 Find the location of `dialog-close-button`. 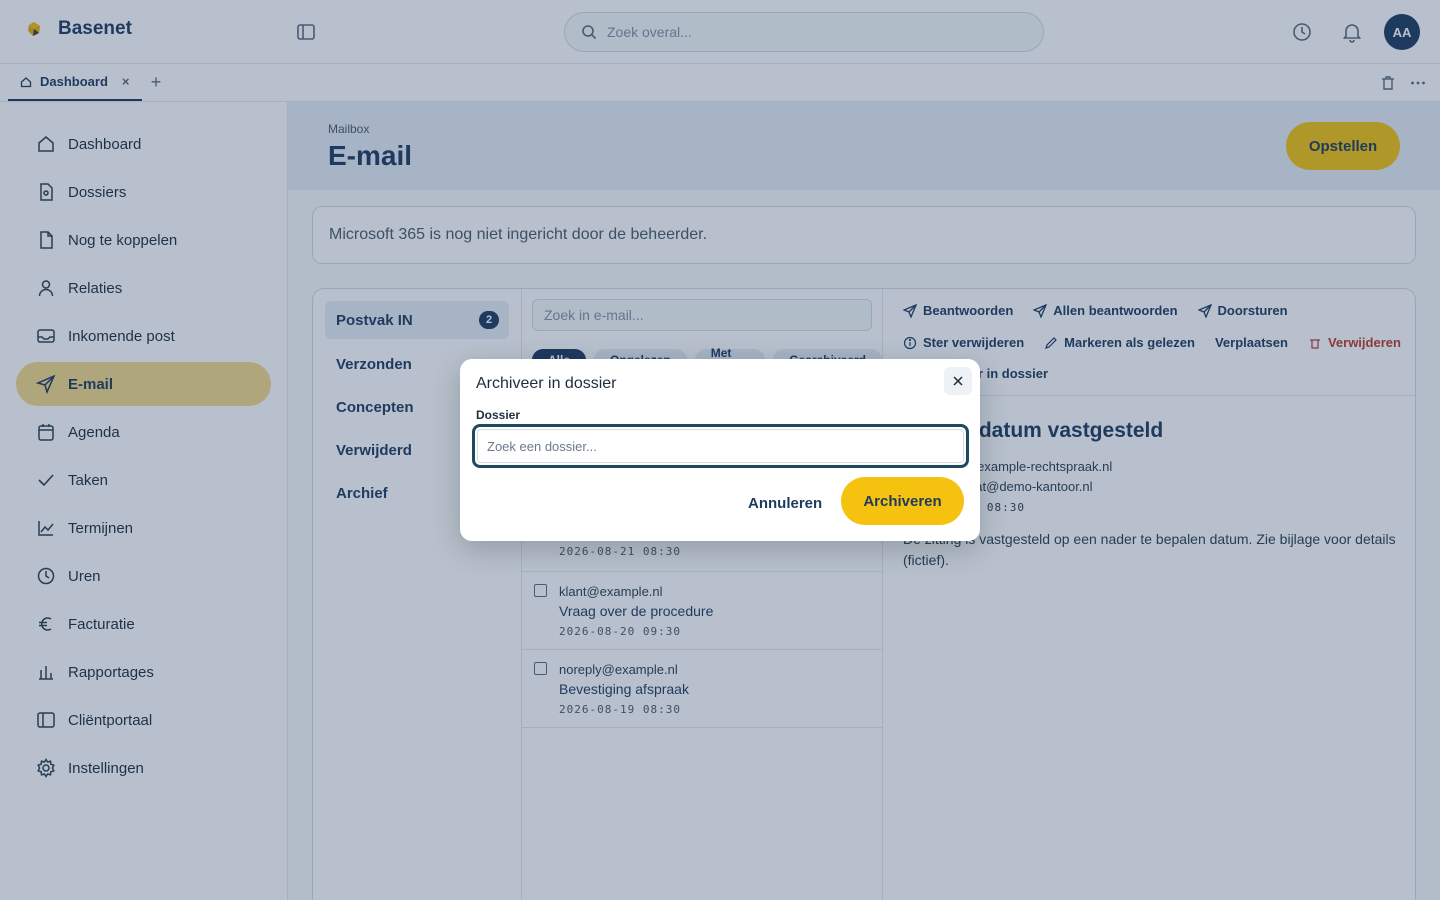

dialog-close-button is located at coordinates (958, 381).